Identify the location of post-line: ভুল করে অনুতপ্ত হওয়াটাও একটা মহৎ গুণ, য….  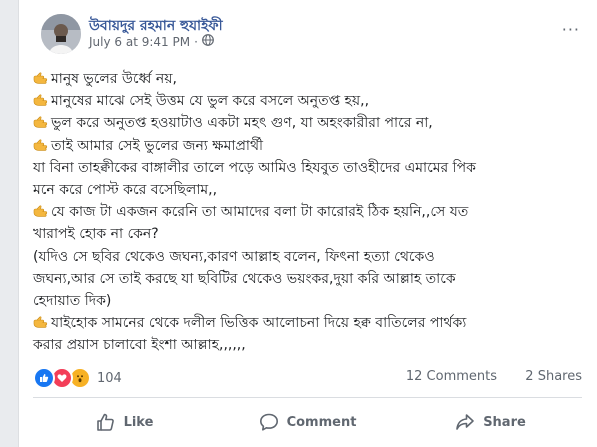
(307, 123).